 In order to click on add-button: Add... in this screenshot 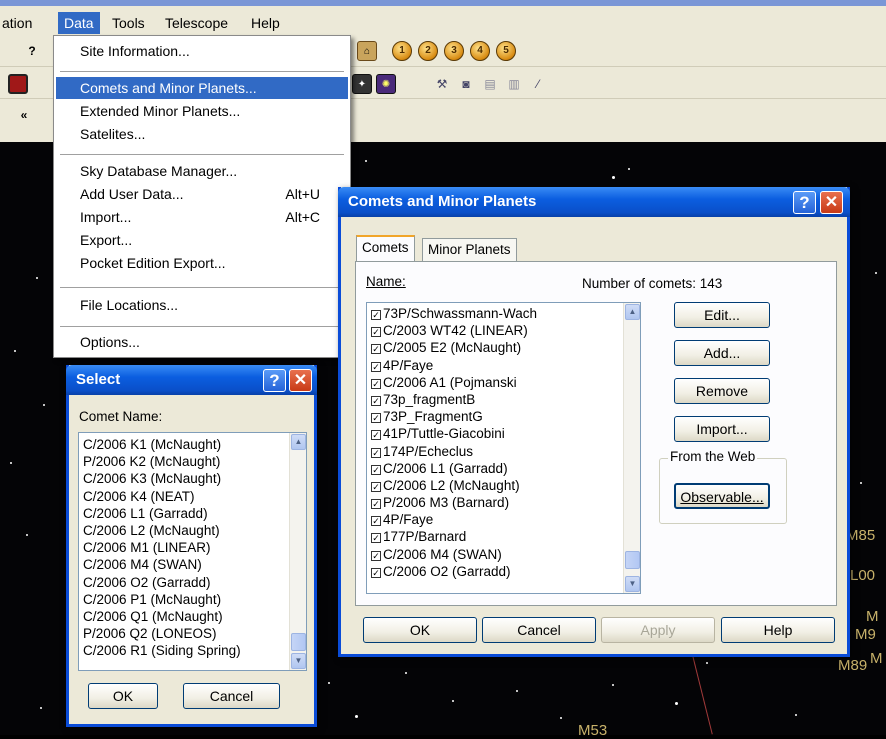, I will do `click(722, 353)`.